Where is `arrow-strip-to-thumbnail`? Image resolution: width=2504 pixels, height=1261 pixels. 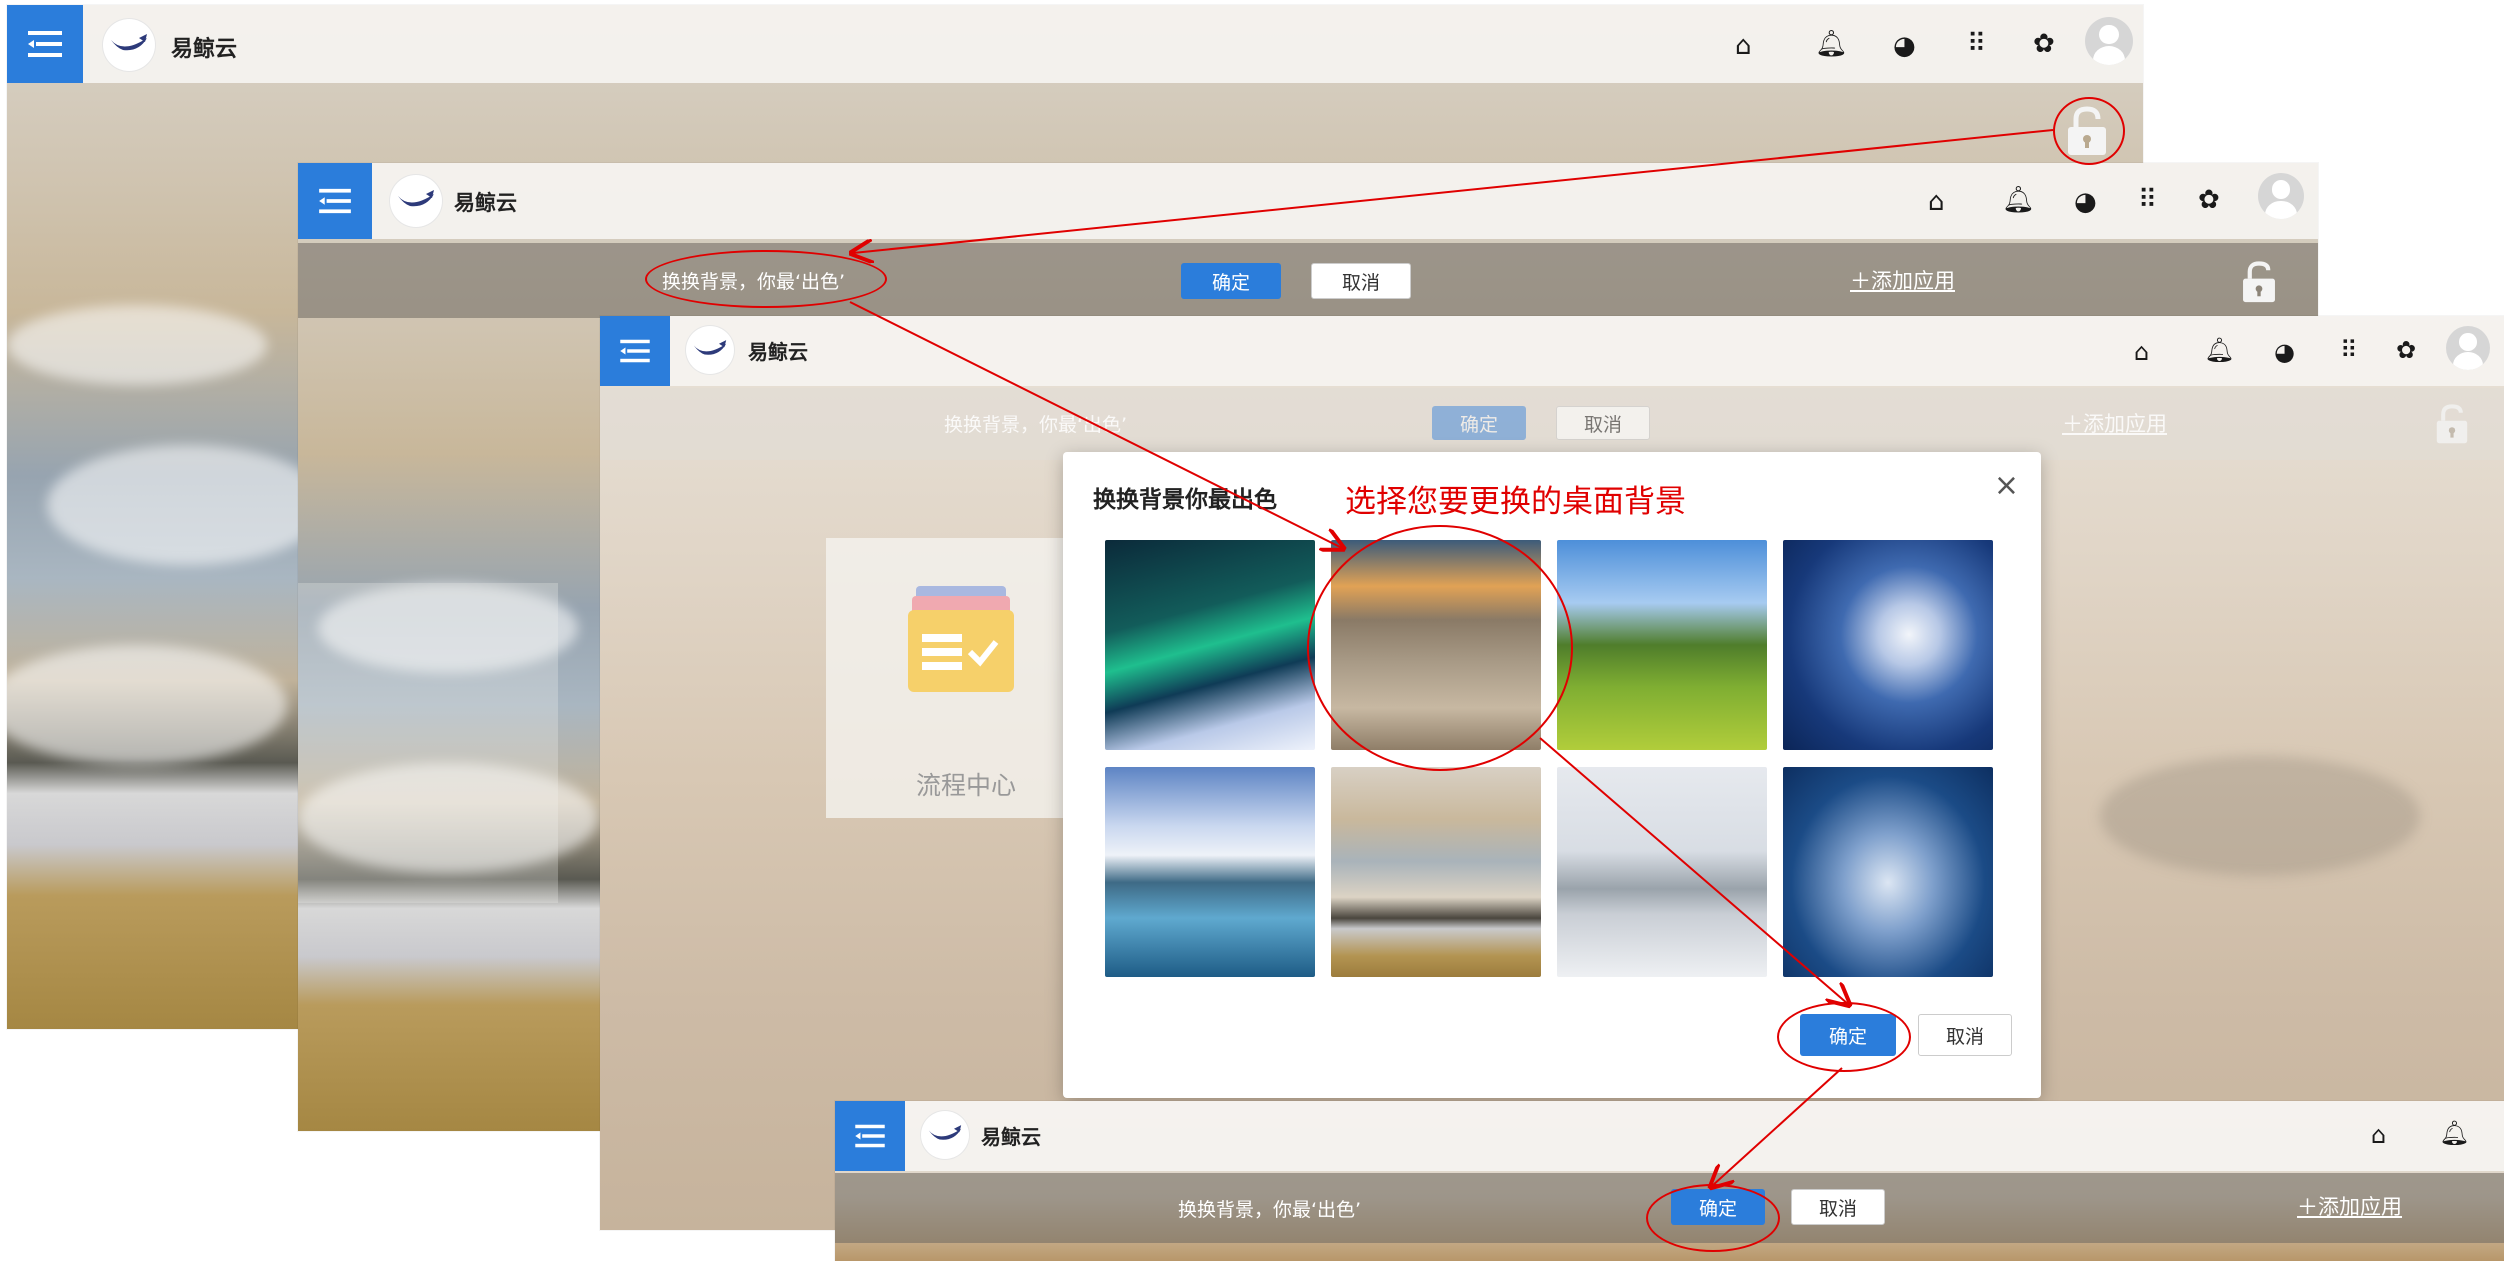
arrow-strip-to-thumbnail is located at coordinates (1095, 424).